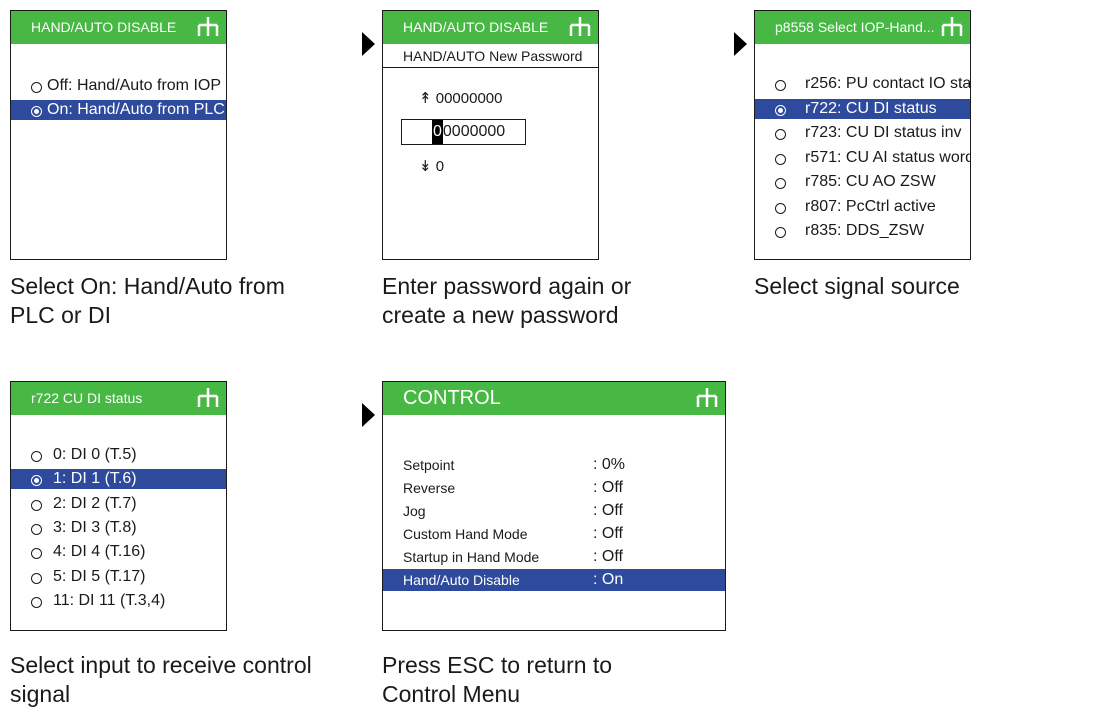 The image size is (1098, 711). I want to click on option-label: 2: DI 2 (T.7), so click(95, 503).